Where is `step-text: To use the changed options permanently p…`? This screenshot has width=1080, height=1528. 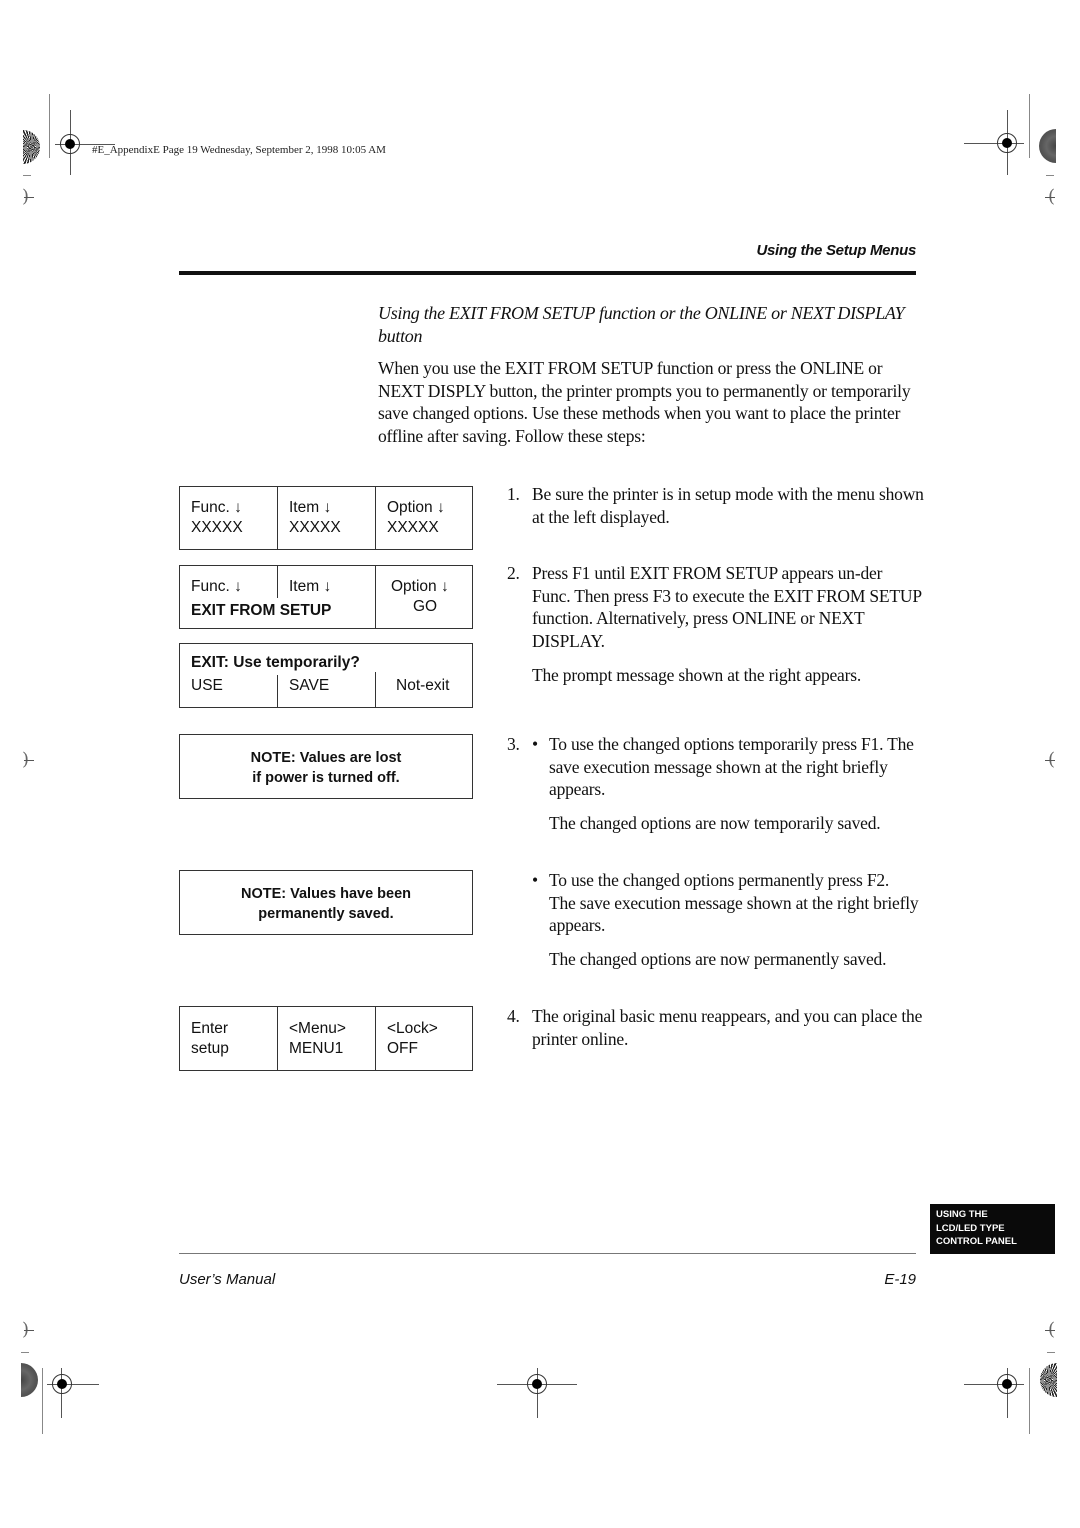 step-text: To use the changed options permanently p… is located at coordinates (734, 902).